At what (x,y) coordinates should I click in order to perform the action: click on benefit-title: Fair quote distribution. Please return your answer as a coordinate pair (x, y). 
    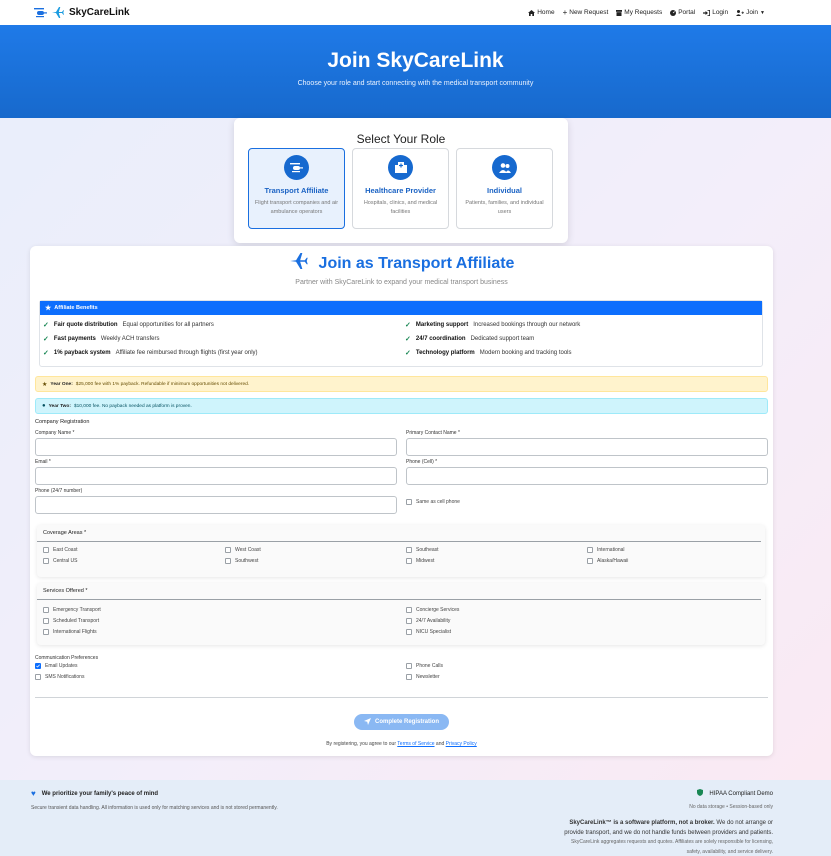
    Looking at the image, I should click on (85, 324).